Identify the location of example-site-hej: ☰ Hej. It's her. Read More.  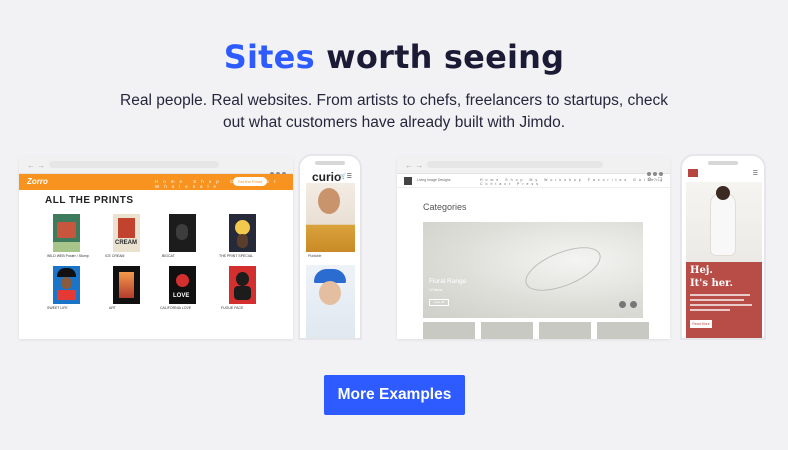
(723, 247).